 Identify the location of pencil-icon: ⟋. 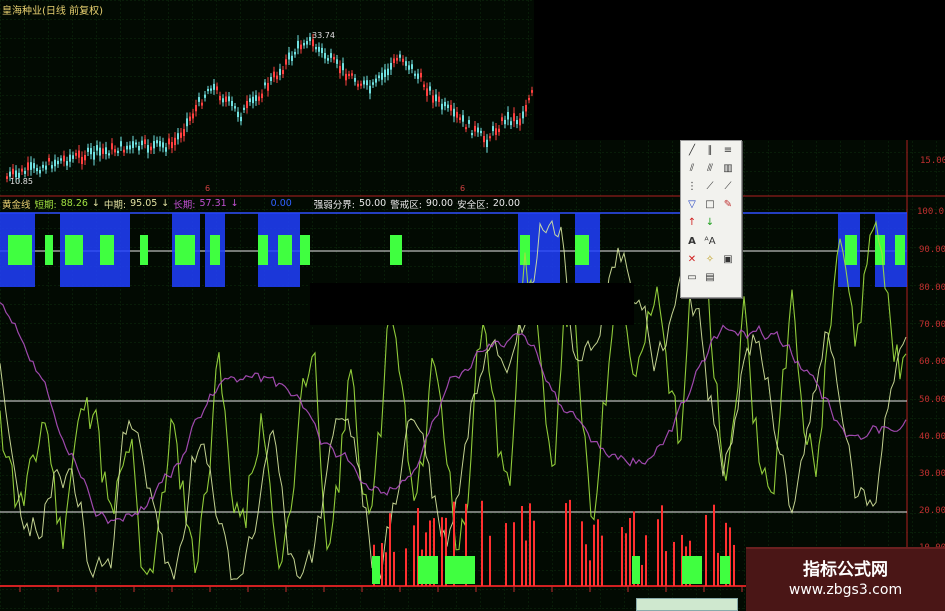
(728, 187).